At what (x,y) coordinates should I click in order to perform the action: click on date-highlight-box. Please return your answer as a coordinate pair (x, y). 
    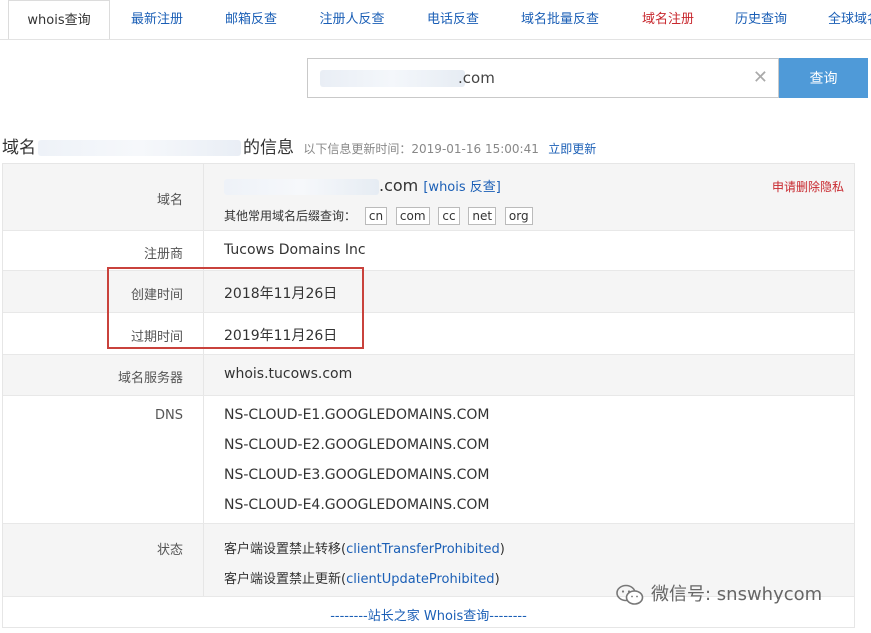
    Looking at the image, I should click on (235, 308).